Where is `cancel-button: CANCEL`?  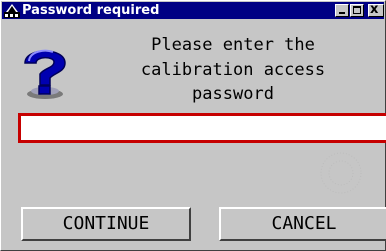
cancel-button: CANCEL is located at coordinates (302, 224).